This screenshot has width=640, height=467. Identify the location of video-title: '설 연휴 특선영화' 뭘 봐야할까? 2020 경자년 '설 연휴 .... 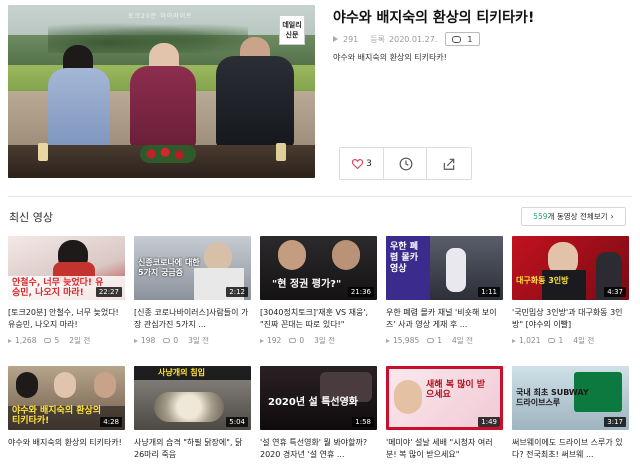
(318, 449).